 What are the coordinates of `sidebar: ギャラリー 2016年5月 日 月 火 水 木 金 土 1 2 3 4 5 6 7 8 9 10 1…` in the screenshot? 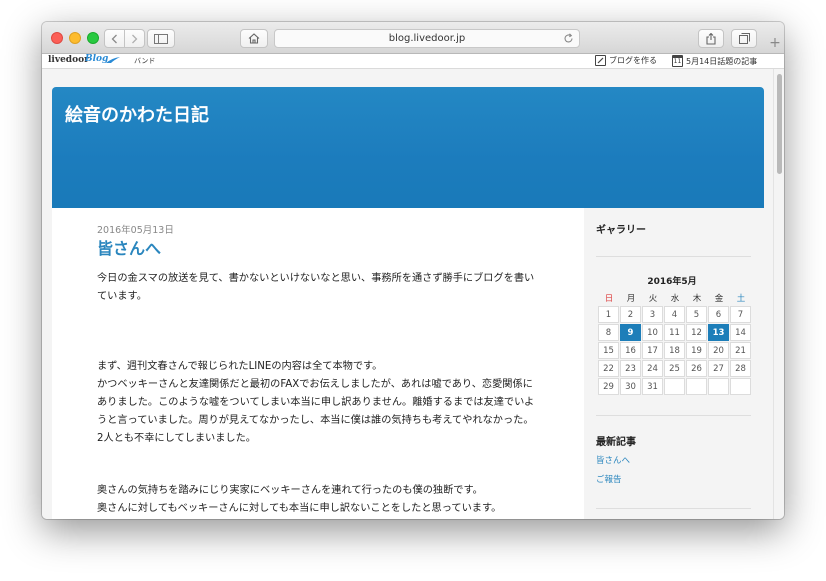 It's located at (674, 363).